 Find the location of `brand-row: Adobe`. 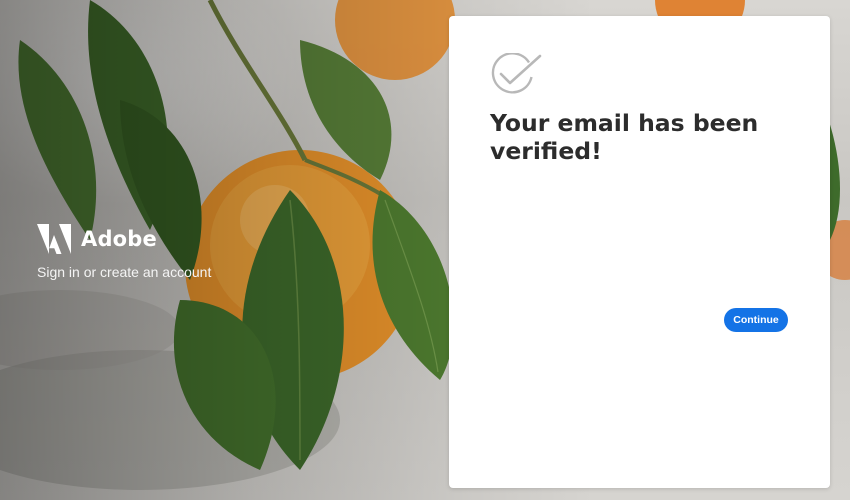

brand-row: Adobe is located at coordinates (124, 239).